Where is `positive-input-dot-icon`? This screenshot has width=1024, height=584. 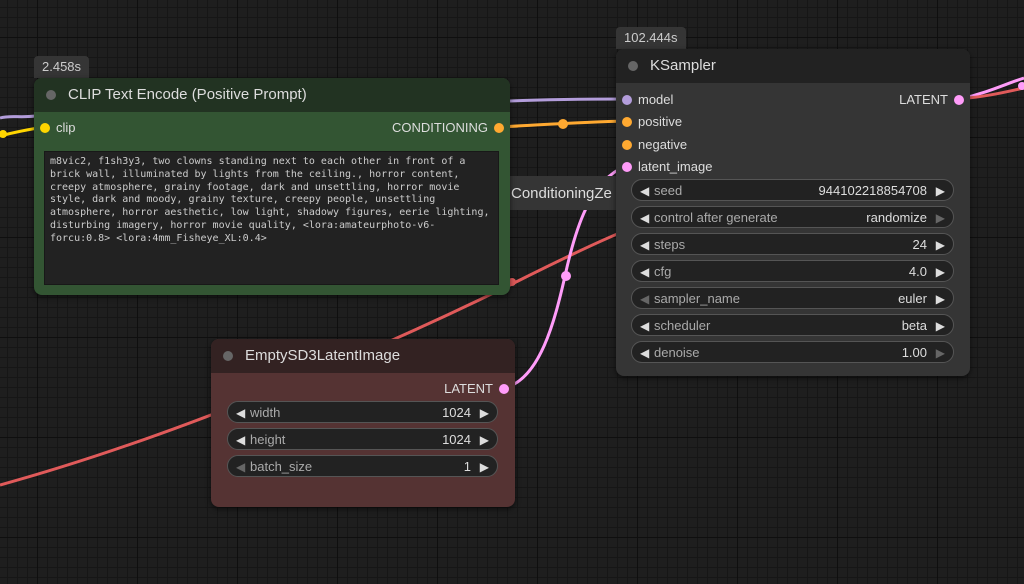 positive-input-dot-icon is located at coordinates (627, 122).